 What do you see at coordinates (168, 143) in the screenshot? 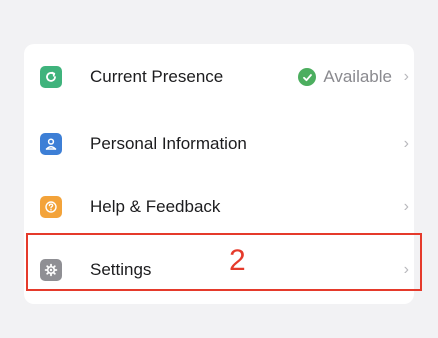
I see `menu-item-label: Personal Information` at bounding box center [168, 143].